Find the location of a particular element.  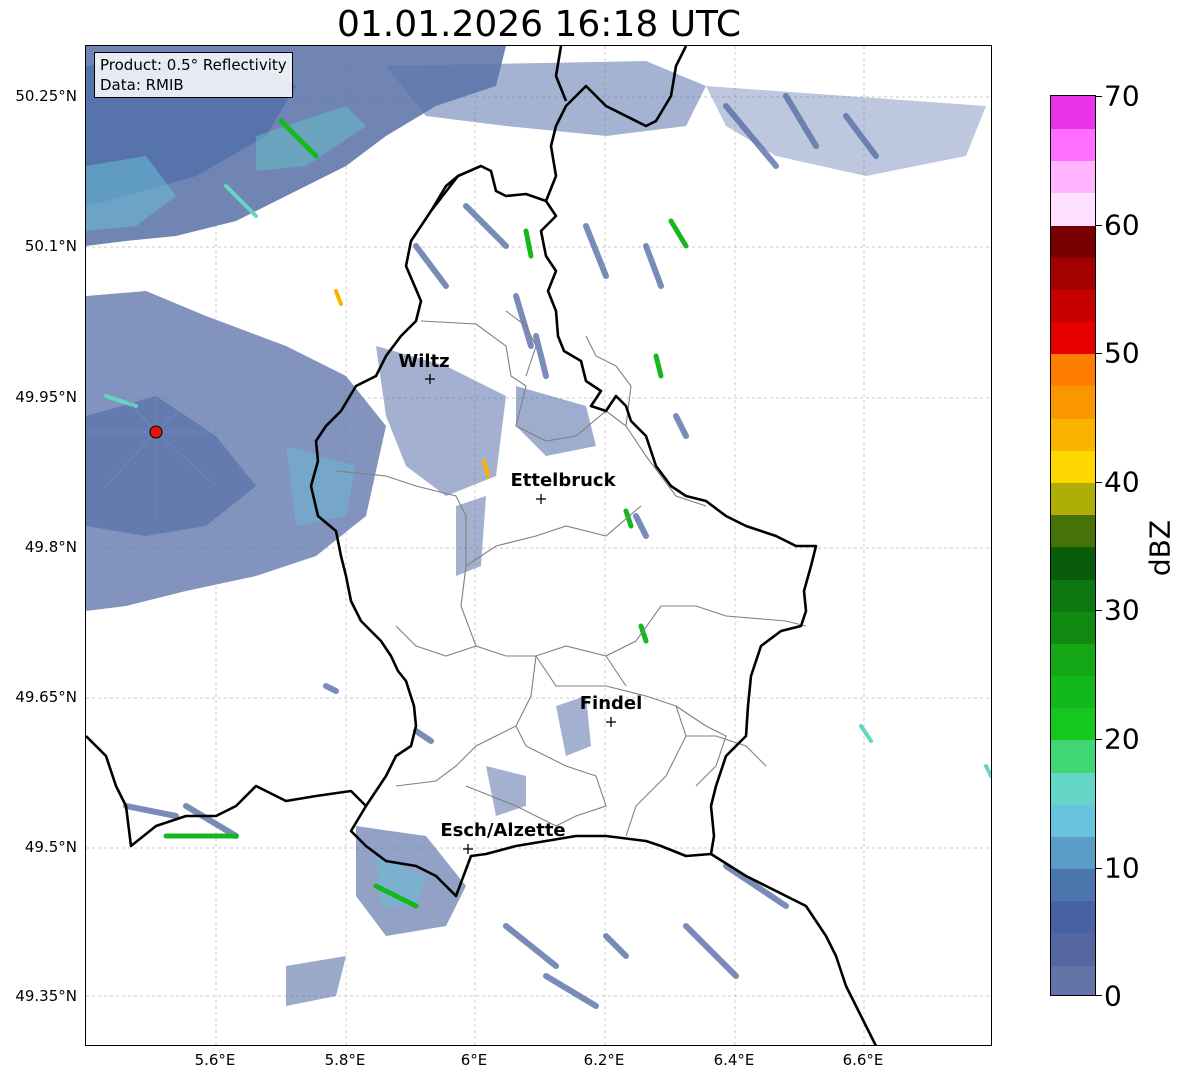

city-marker-esch is located at coordinates (468, 849).